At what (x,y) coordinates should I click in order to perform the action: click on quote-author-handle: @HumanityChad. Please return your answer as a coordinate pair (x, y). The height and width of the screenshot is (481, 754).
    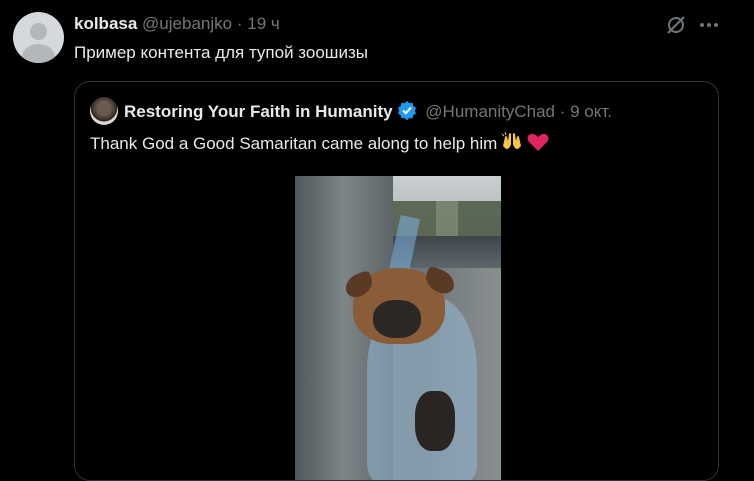
    Looking at the image, I should click on (490, 111).